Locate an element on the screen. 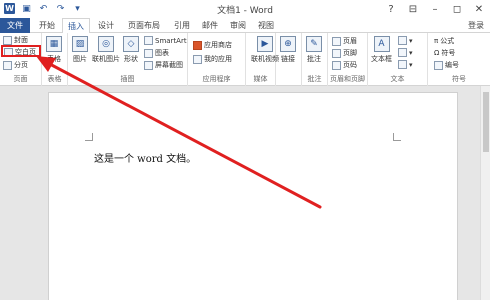 Image resolution: width=490 pixels, height=300 pixels. wordart-button: ▾ is located at coordinates (405, 52).